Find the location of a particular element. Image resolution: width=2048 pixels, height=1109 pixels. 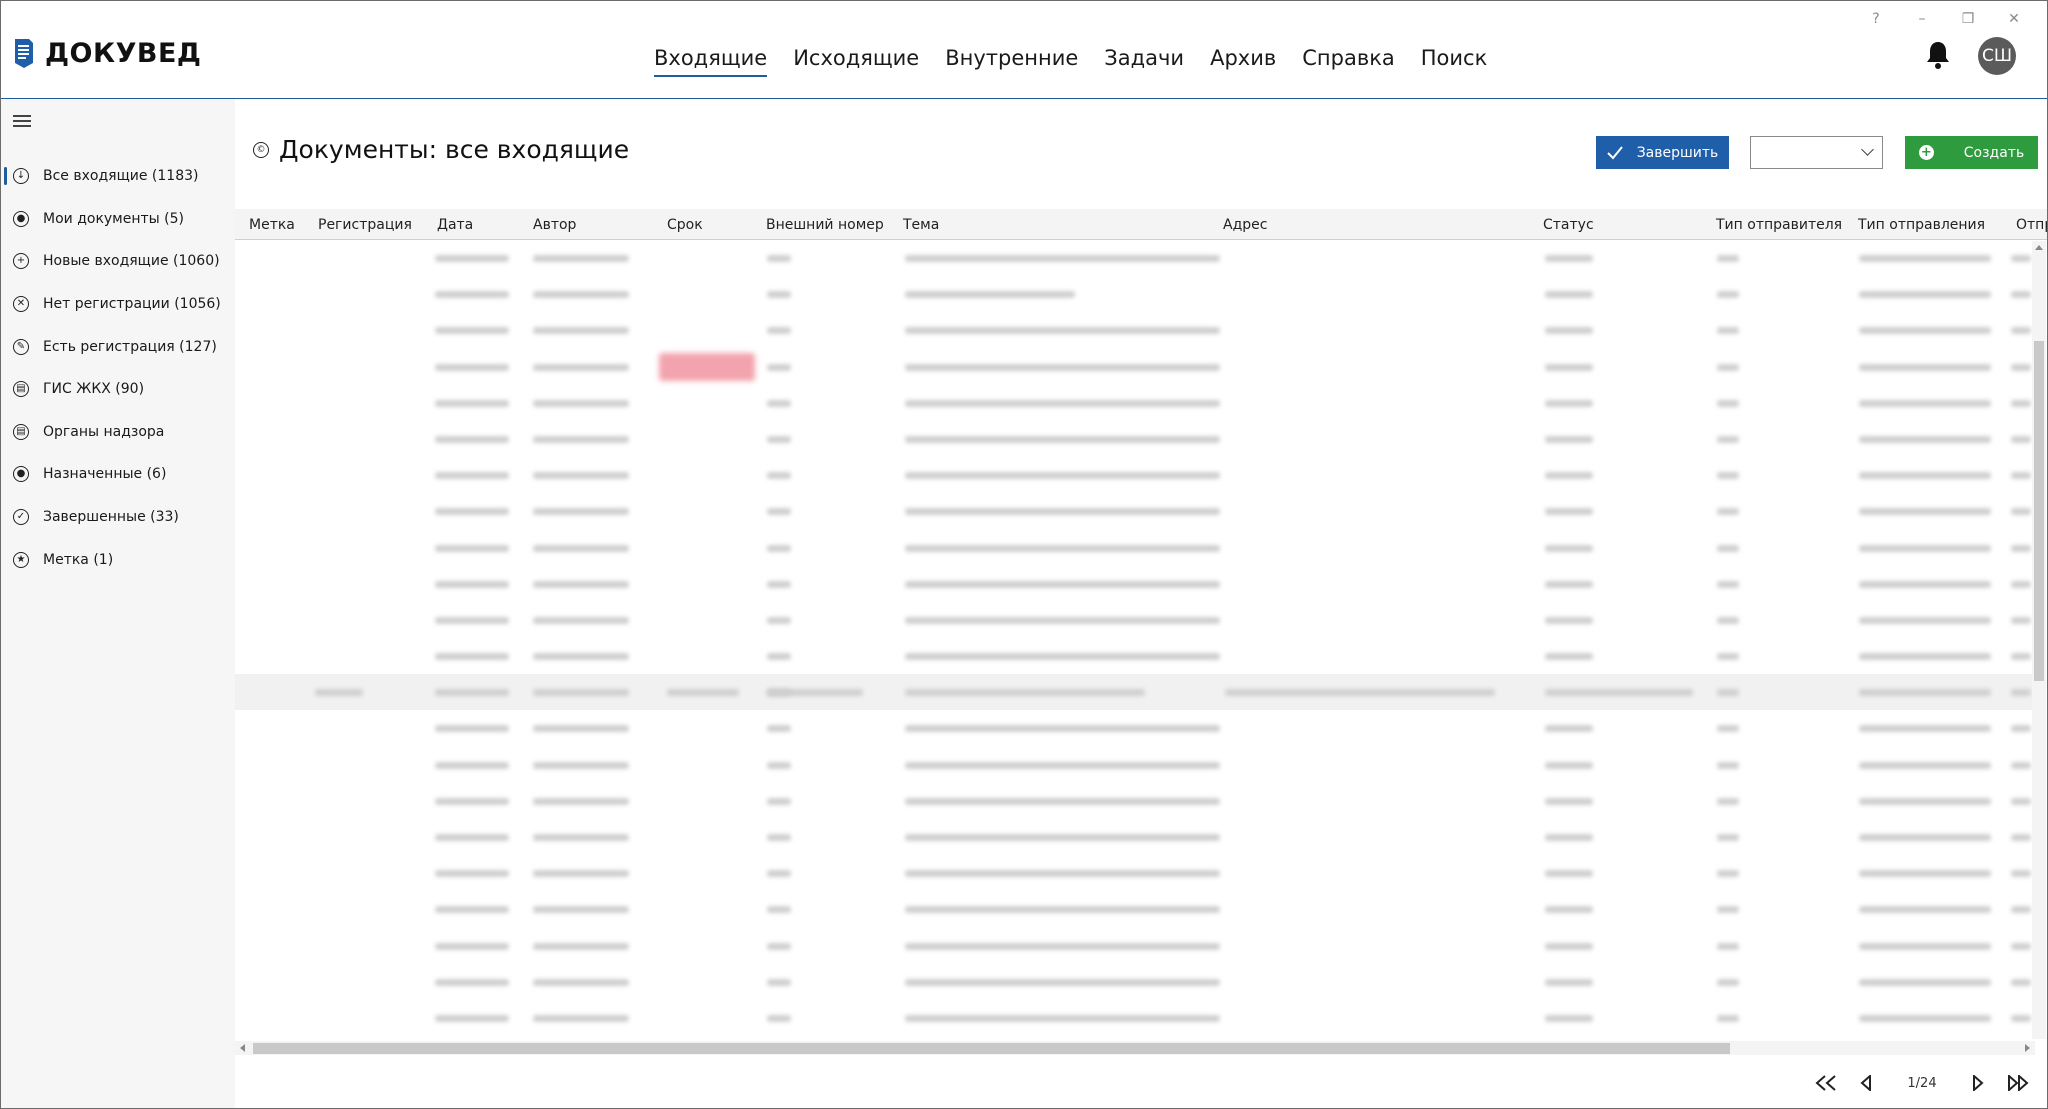

column-header-author: Автор is located at coordinates (554, 225).